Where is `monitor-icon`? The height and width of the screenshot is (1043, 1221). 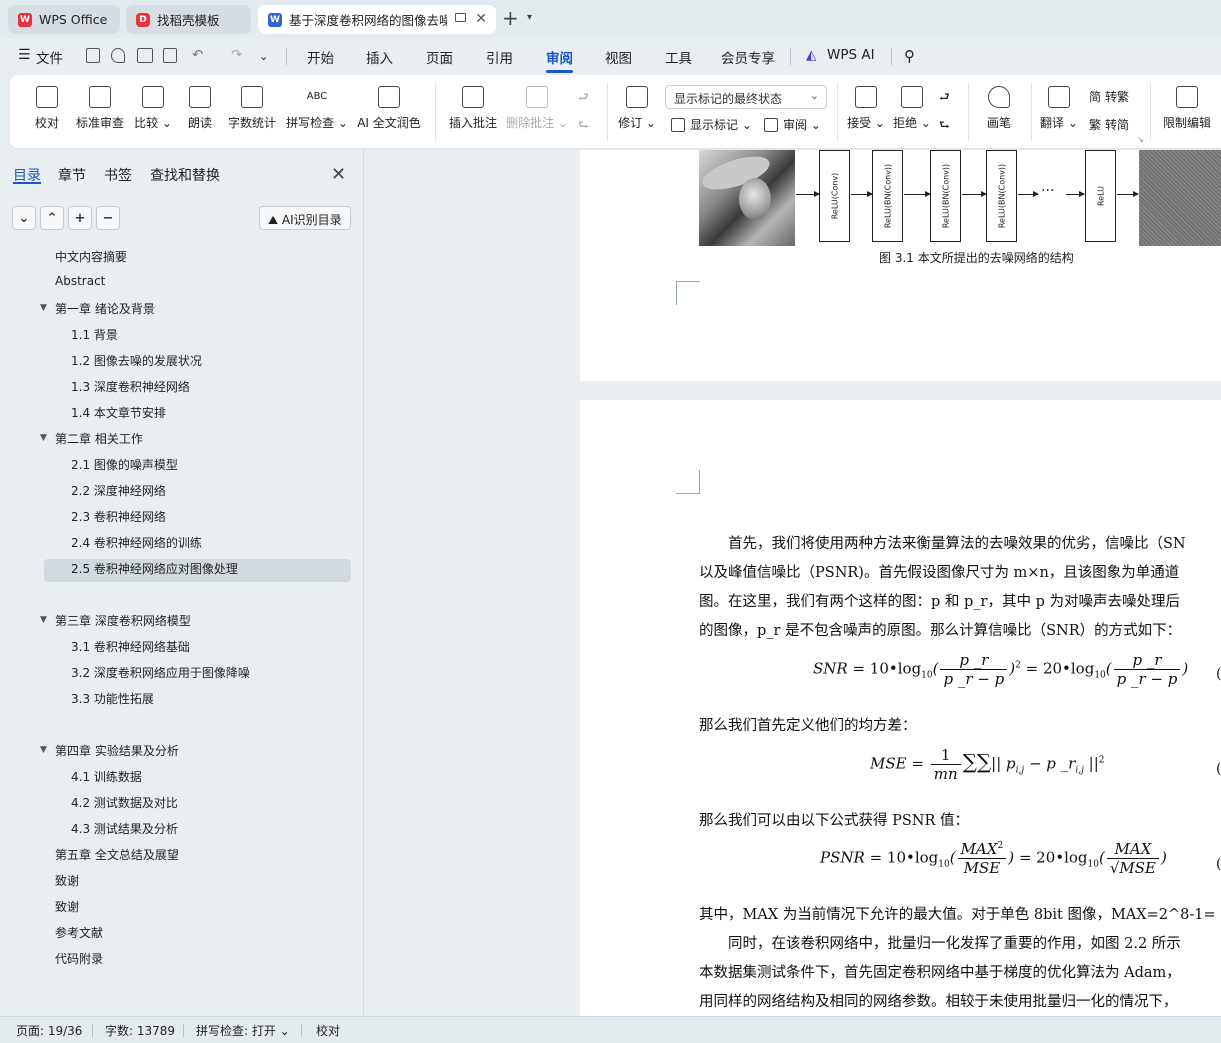
monitor-icon is located at coordinates (460, 17).